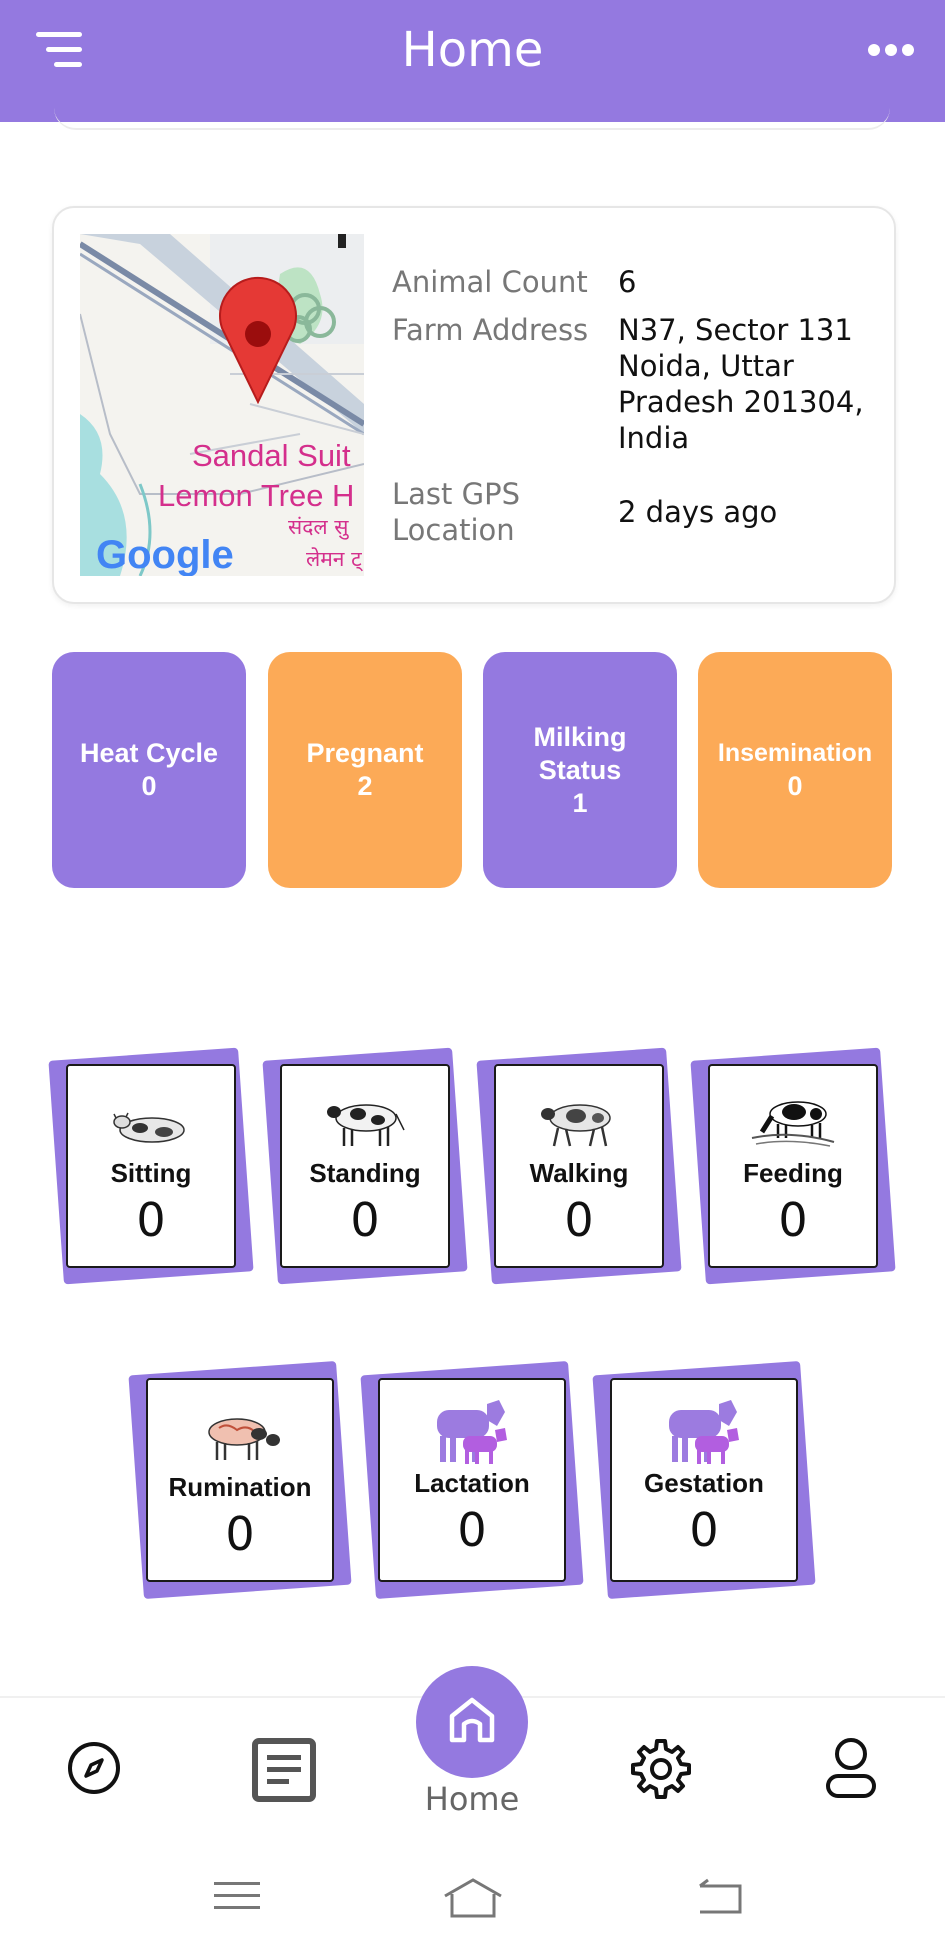 Image resolution: width=945 pixels, height=1950 pixels. What do you see at coordinates (472, 1483) in the screenshot?
I see `lactation-label: Lactation` at bounding box center [472, 1483].